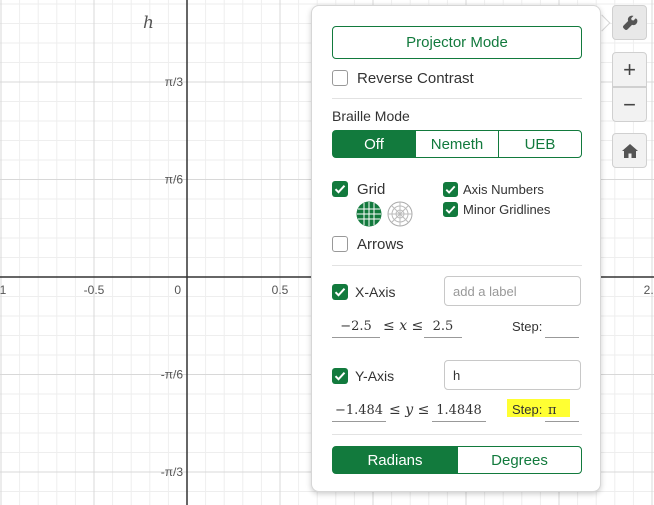 This screenshot has width=654, height=505. I want to click on x-axis-checkbox, so click(340, 292).